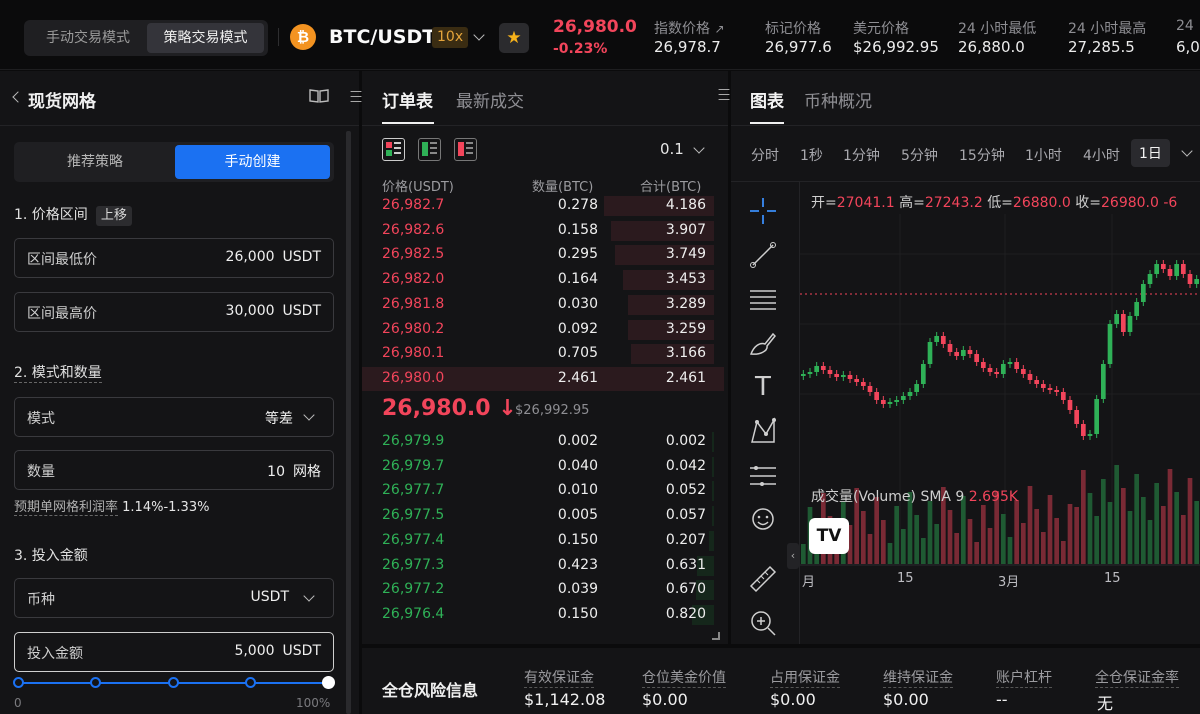  Describe the element at coordinates (765, 155) in the screenshot. I see `tf-timeshare: 分时` at that location.